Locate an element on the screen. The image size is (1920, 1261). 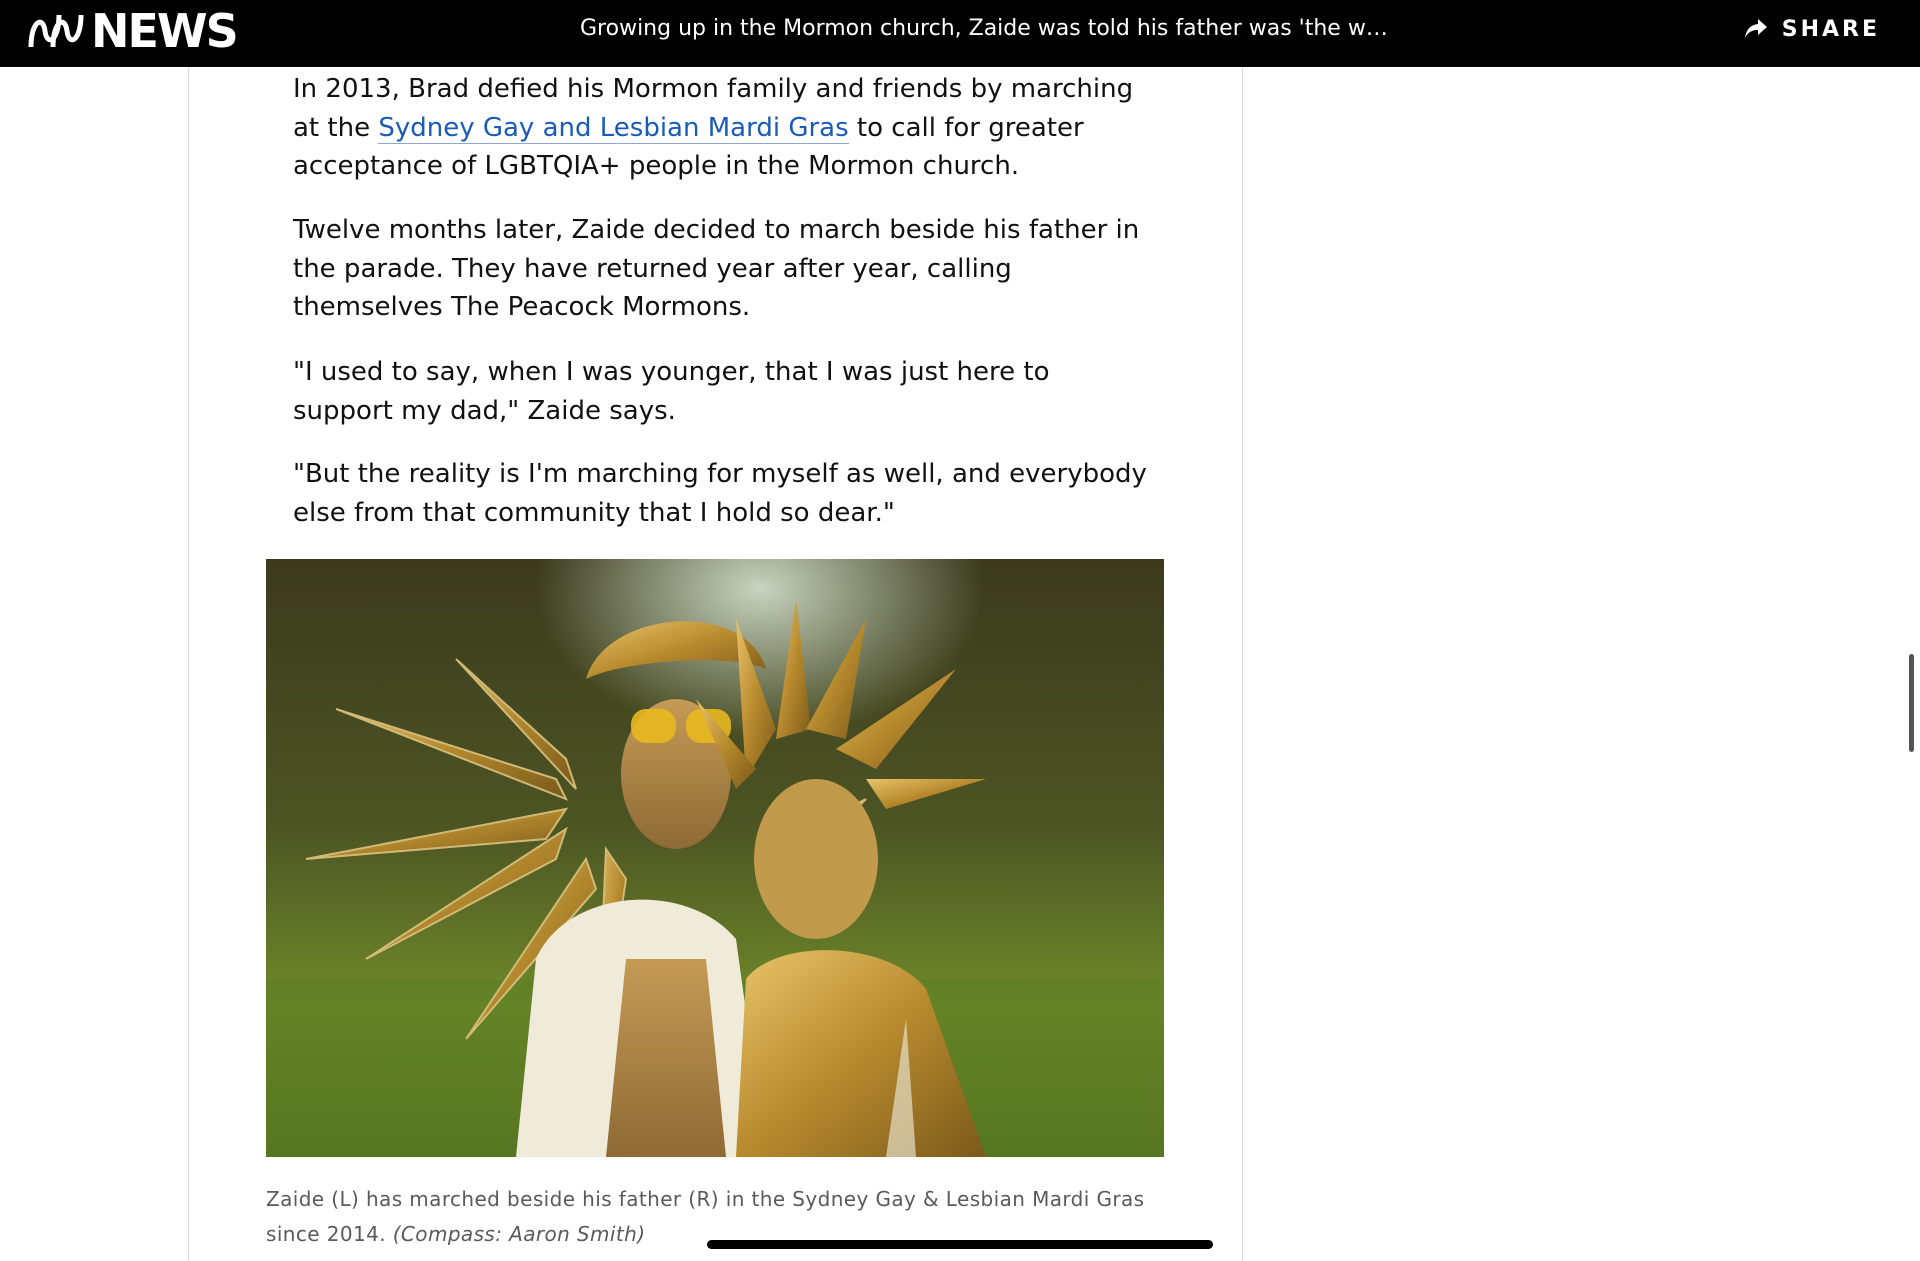
abc-logo-icon is located at coordinates (56, 31).